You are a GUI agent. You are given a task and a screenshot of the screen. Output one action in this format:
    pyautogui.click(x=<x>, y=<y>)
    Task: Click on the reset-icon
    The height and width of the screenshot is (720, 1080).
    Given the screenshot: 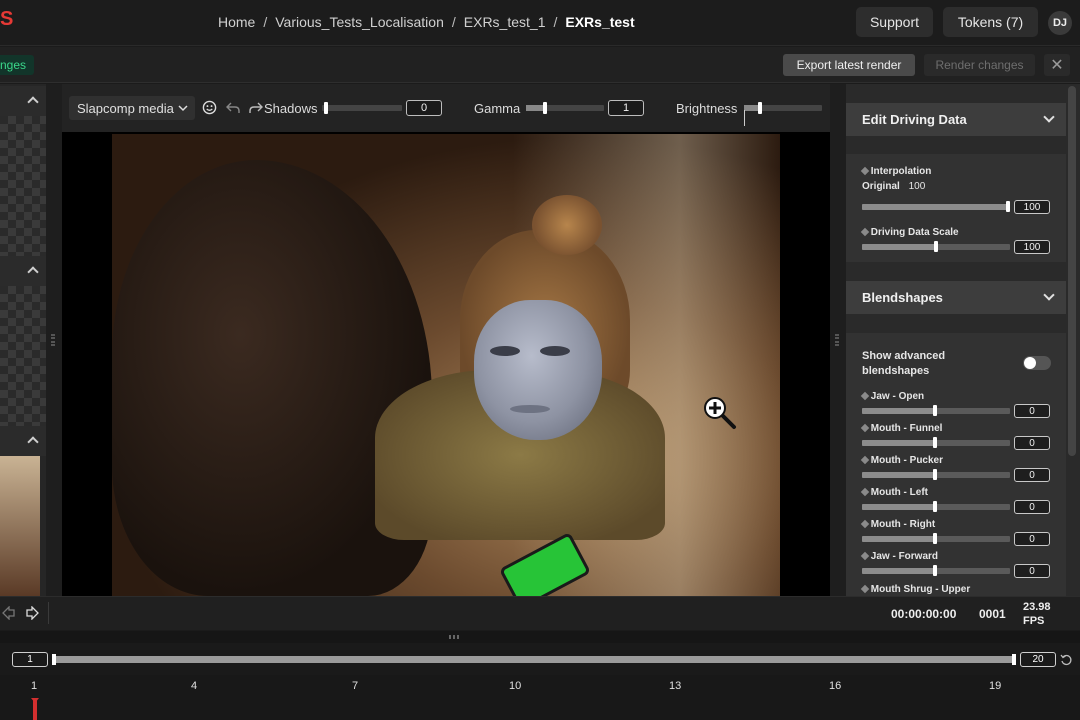 What is the action you would take?
    pyautogui.click(x=1066, y=660)
    